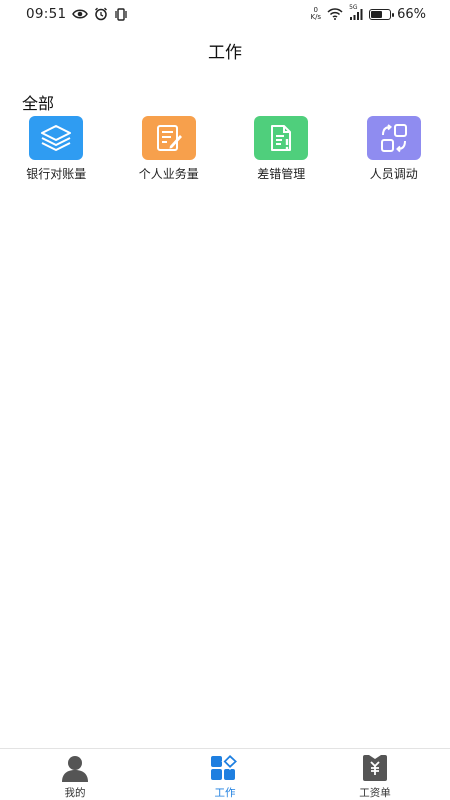 The image size is (450, 800). I want to click on document-alert-icon, so click(281, 138).